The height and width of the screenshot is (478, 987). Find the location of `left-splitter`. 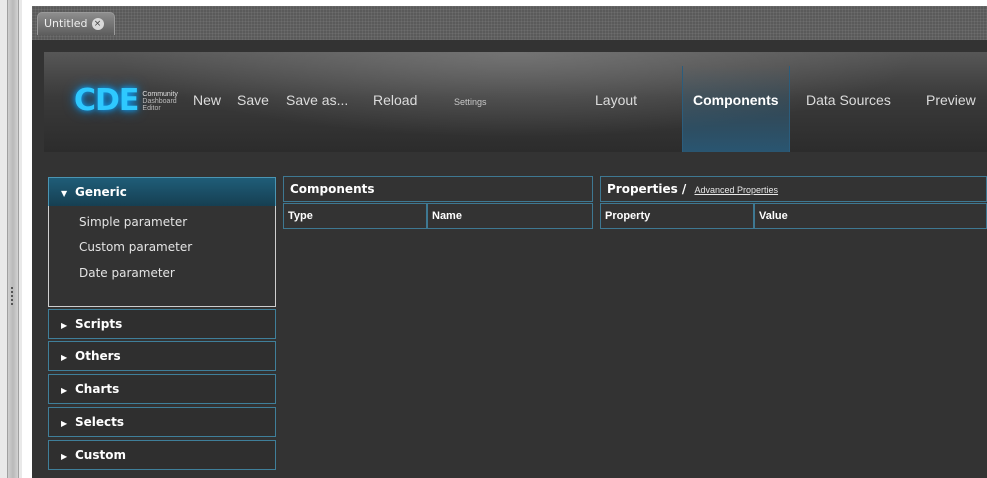

left-splitter is located at coordinates (11, 239).